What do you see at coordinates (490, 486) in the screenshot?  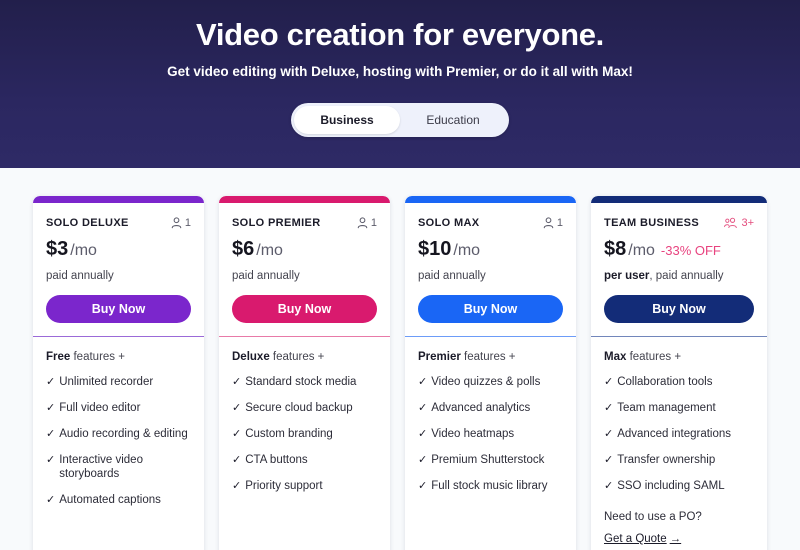 I see `feature-item: ✓ Full stock music library` at bounding box center [490, 486].